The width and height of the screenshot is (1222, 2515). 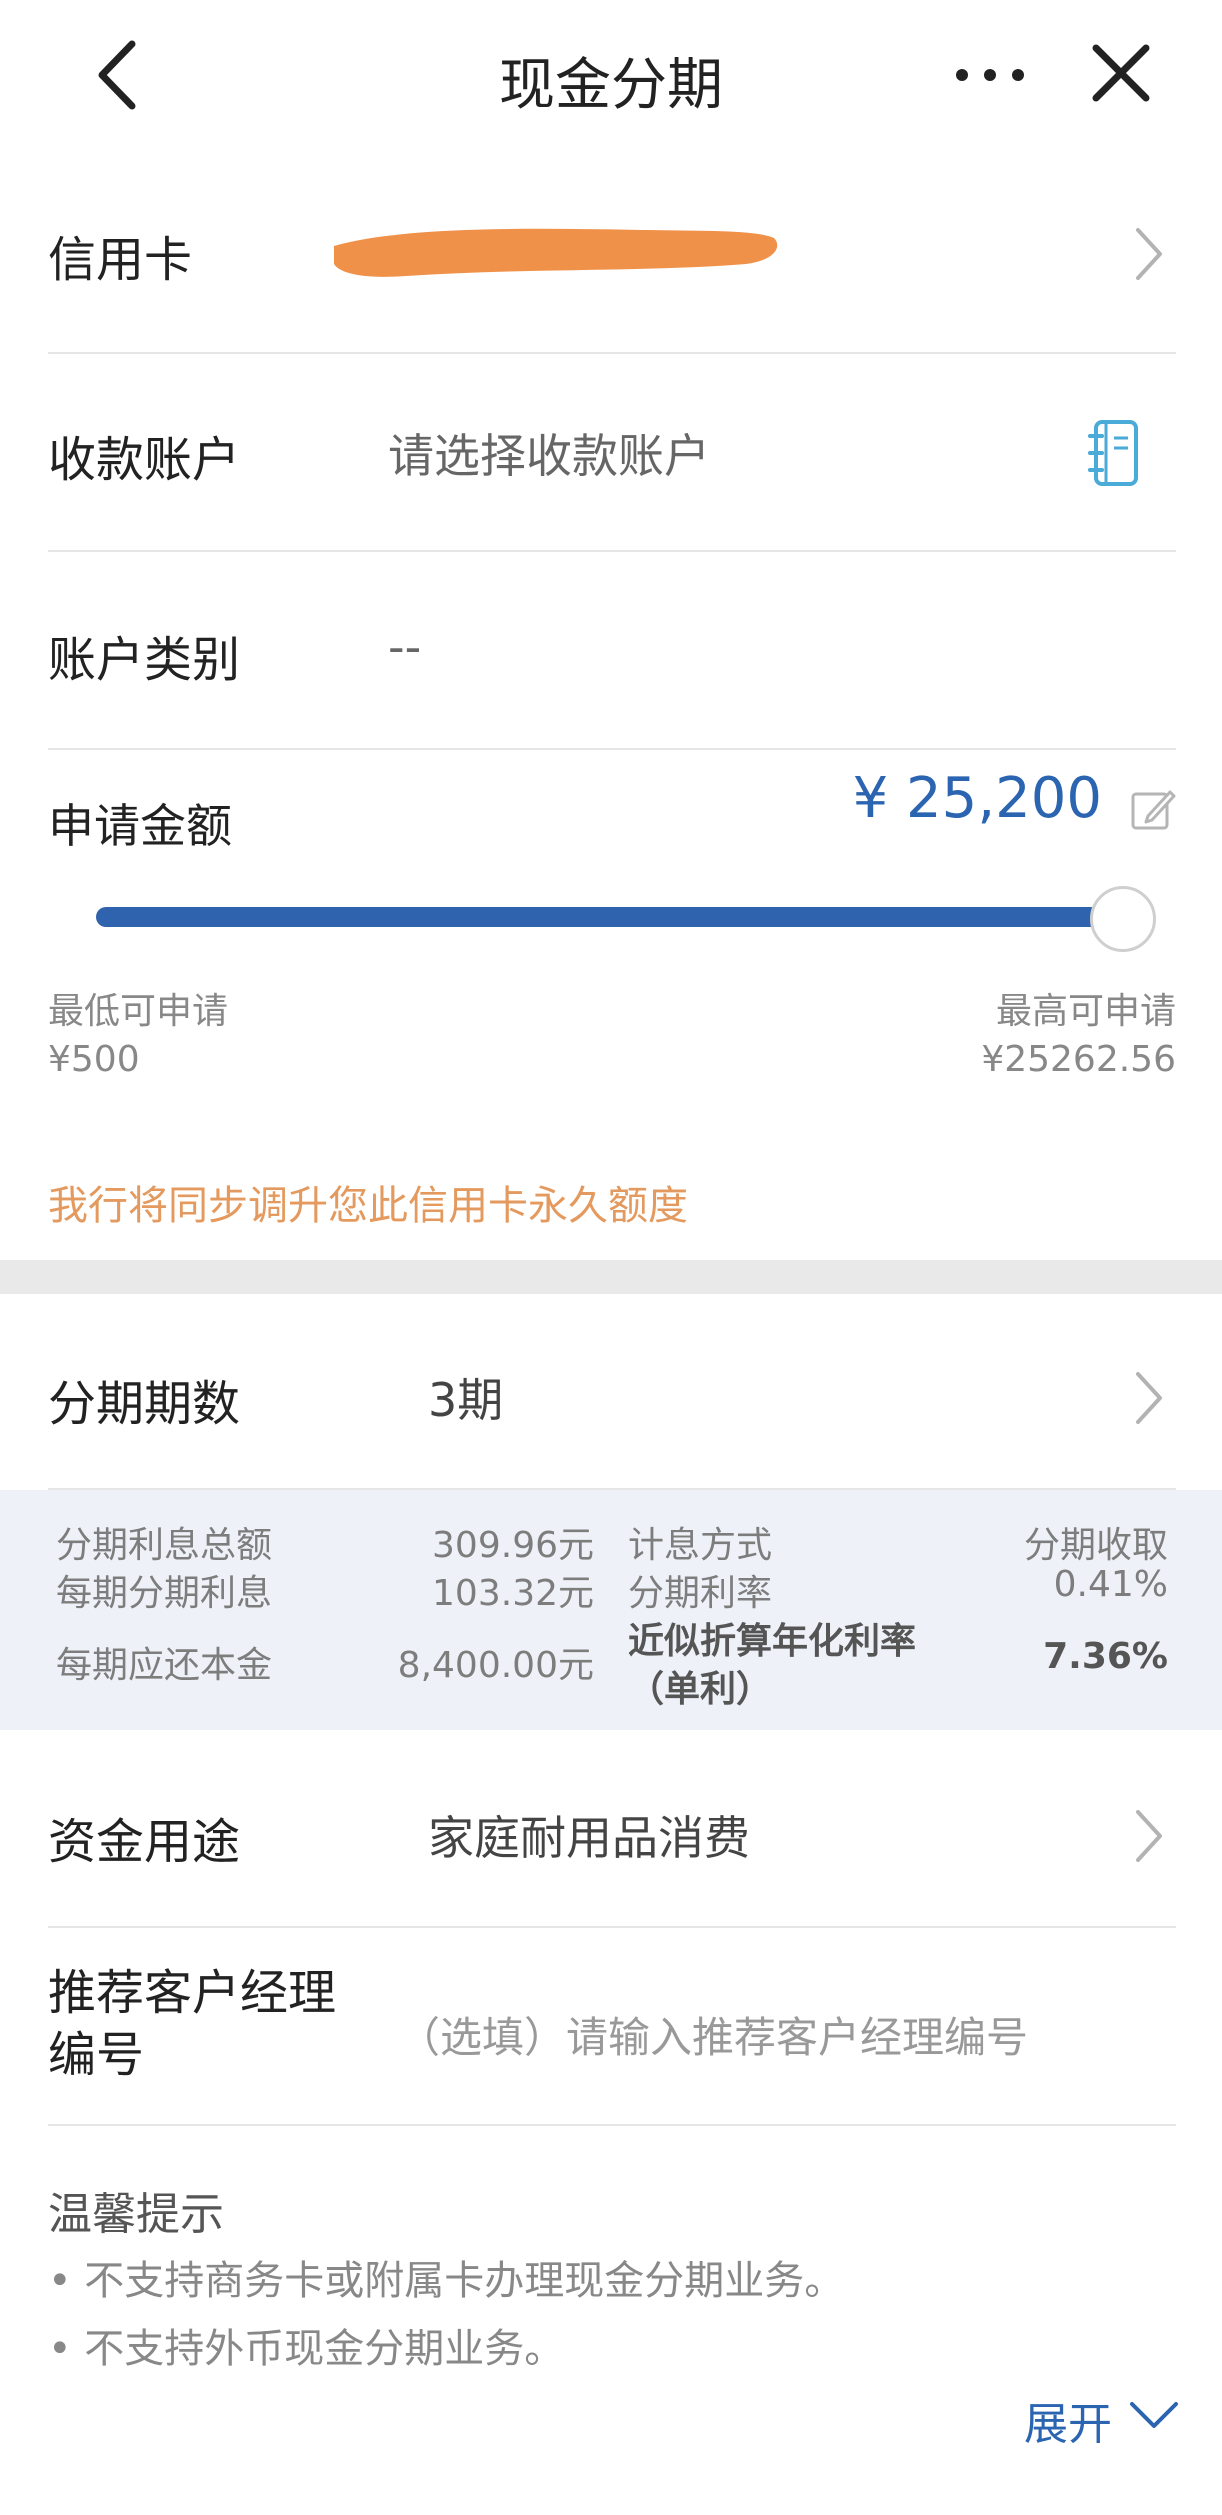 I want to click on per-interest-label: 每期分期利息, so click(x=164, y=1593).